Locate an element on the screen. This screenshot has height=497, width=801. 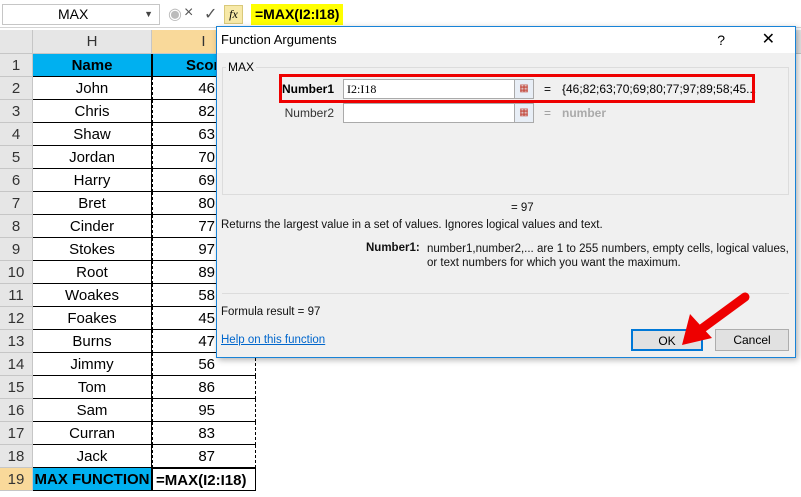
arg-help-label: Number1: is located at coordinates (393, 248).